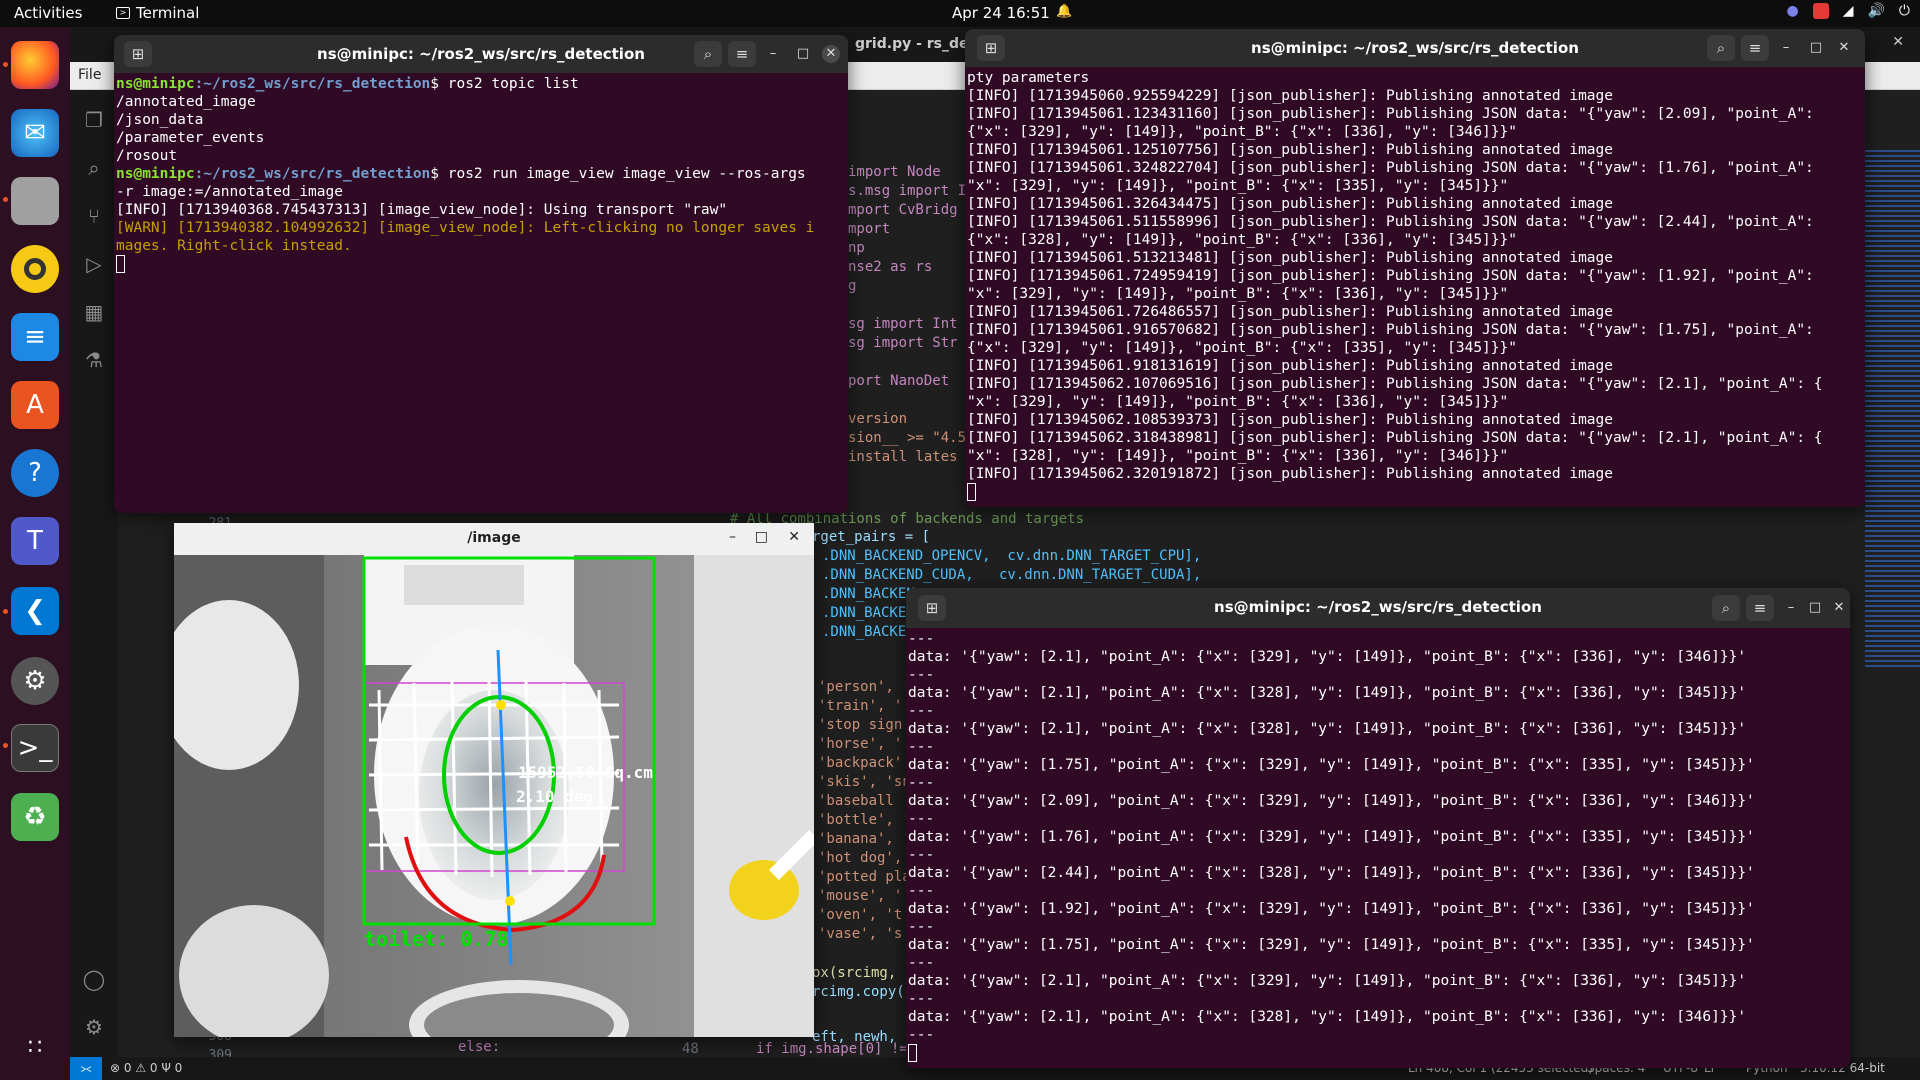  Describe the element at coordinates (555, 796) in the screenshot. I see `angle-label: 2.10 deg` at that location.